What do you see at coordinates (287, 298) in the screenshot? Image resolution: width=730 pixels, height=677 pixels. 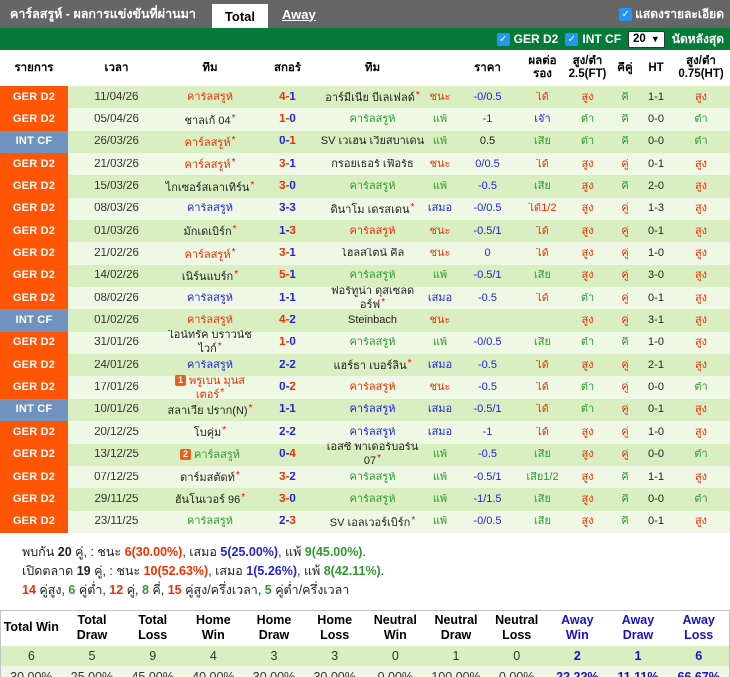 I see `full-time-score: 1-1` at bounding box center [287, 298].